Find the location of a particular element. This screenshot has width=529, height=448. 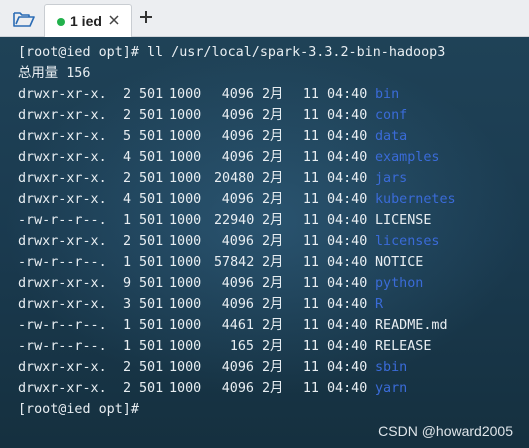

plus-icon is located at coordinates (146, 17).